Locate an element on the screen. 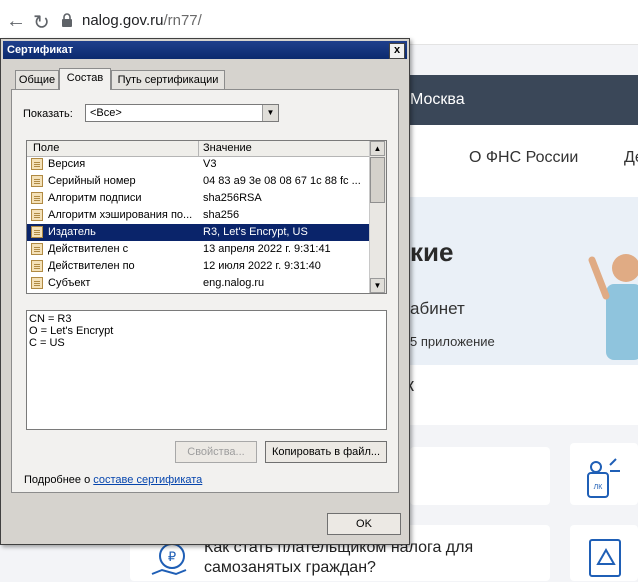 The height and width of the screenshot is (582, 638). field-name: Серийный номер is located at coordinates (92, 181).